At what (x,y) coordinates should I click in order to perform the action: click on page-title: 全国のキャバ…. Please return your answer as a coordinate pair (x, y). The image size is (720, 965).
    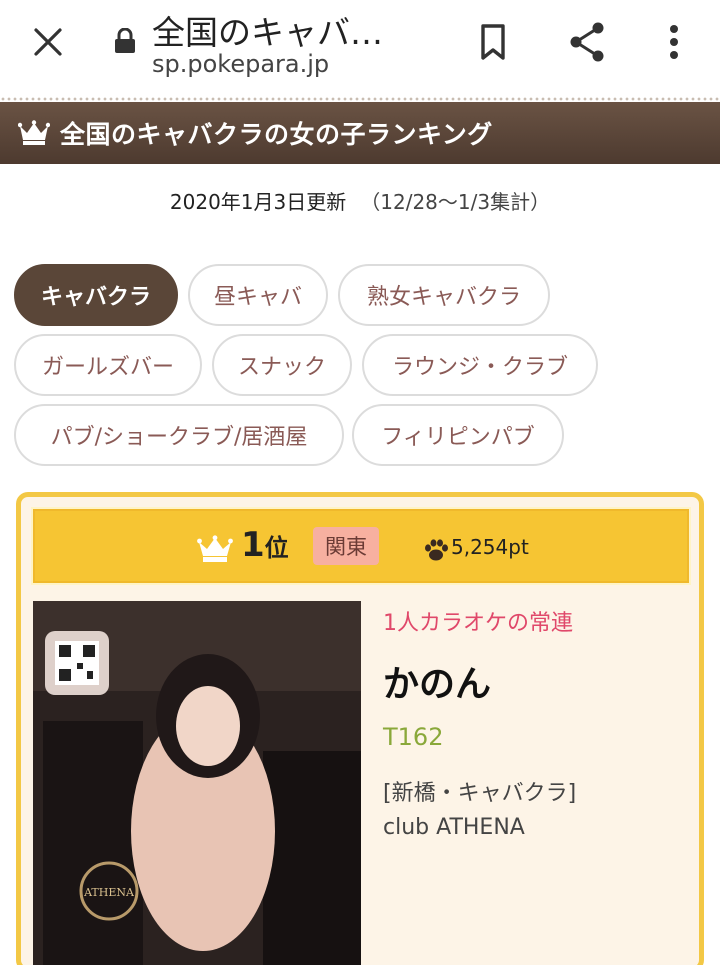
    Looking at the image, I should click on (267, 30).